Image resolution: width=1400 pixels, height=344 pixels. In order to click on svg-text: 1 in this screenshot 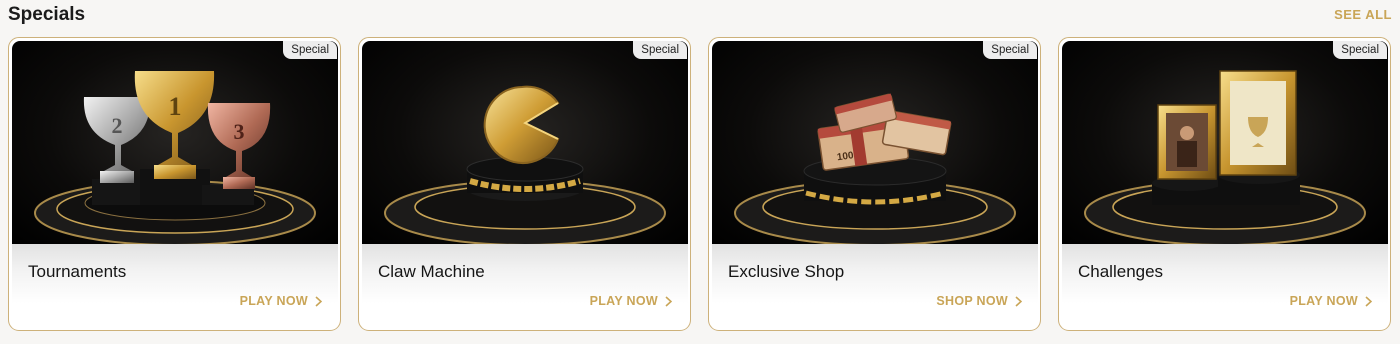, I will do `click(175, 106)`.